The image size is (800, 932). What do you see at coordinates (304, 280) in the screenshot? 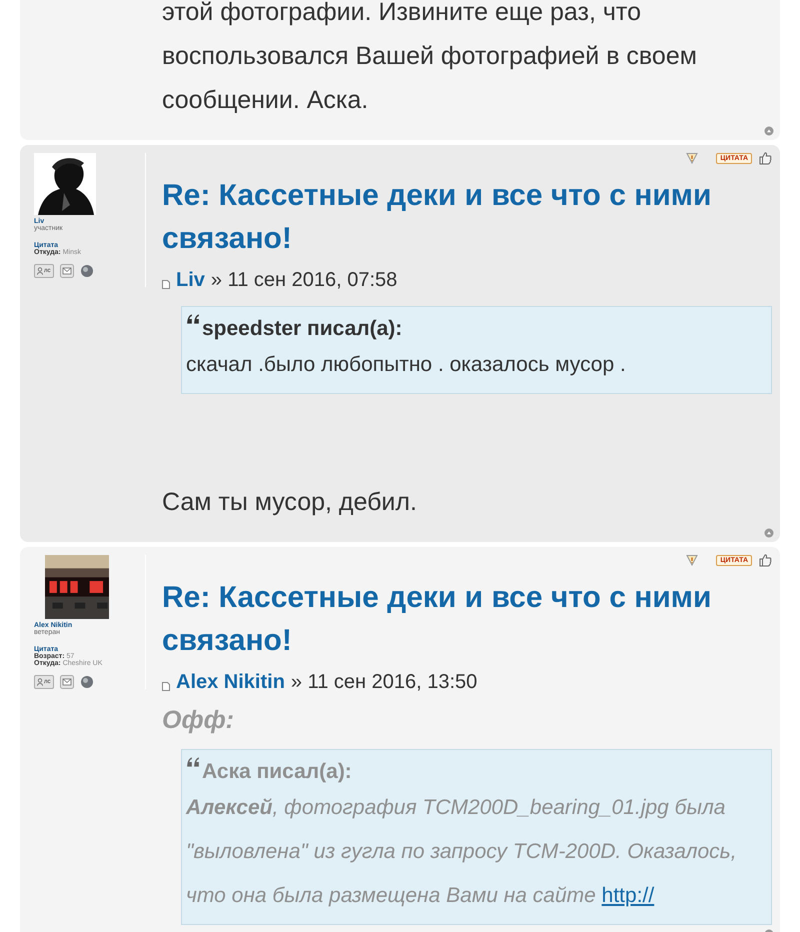
I see `post-date: » 11 сен 2016, 07:58` at bounding box center [304, 280].